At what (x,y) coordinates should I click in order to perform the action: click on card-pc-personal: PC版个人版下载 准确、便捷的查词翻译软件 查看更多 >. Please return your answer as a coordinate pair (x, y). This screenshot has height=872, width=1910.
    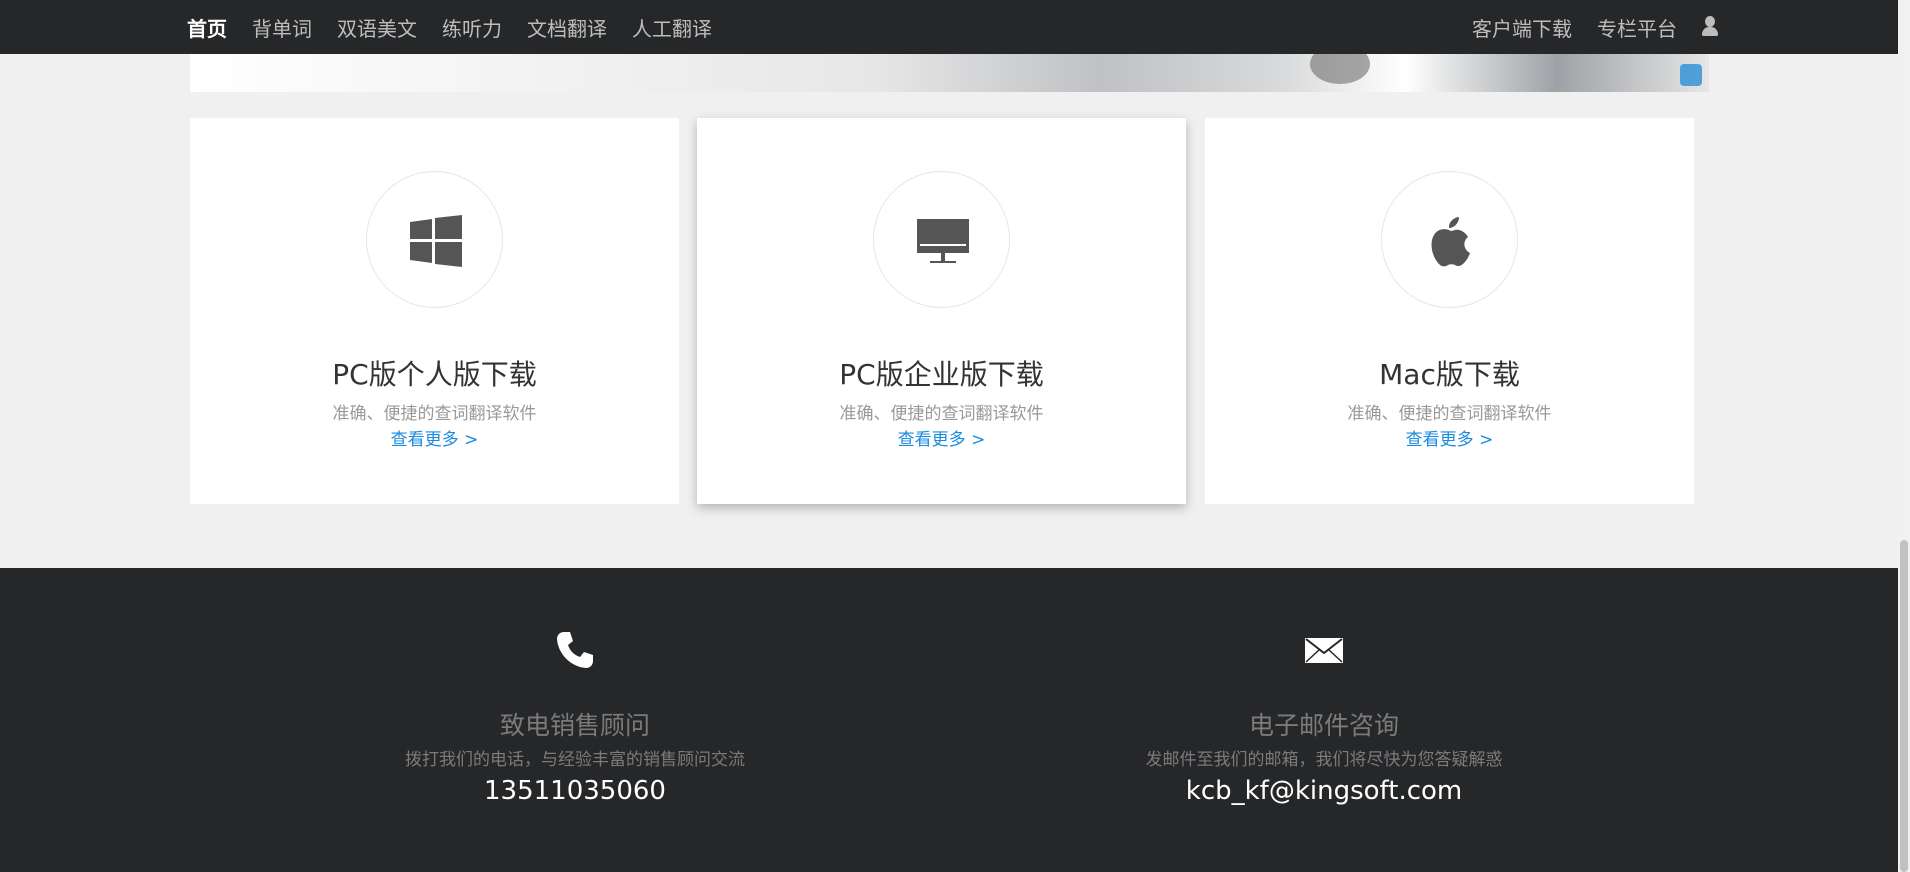
    Looking at the image, I should click on (434, 311).